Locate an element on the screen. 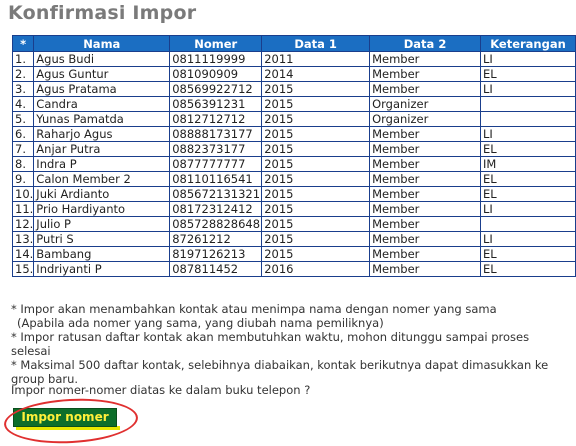  row-index: 13. is located at coordinates (23, 239).